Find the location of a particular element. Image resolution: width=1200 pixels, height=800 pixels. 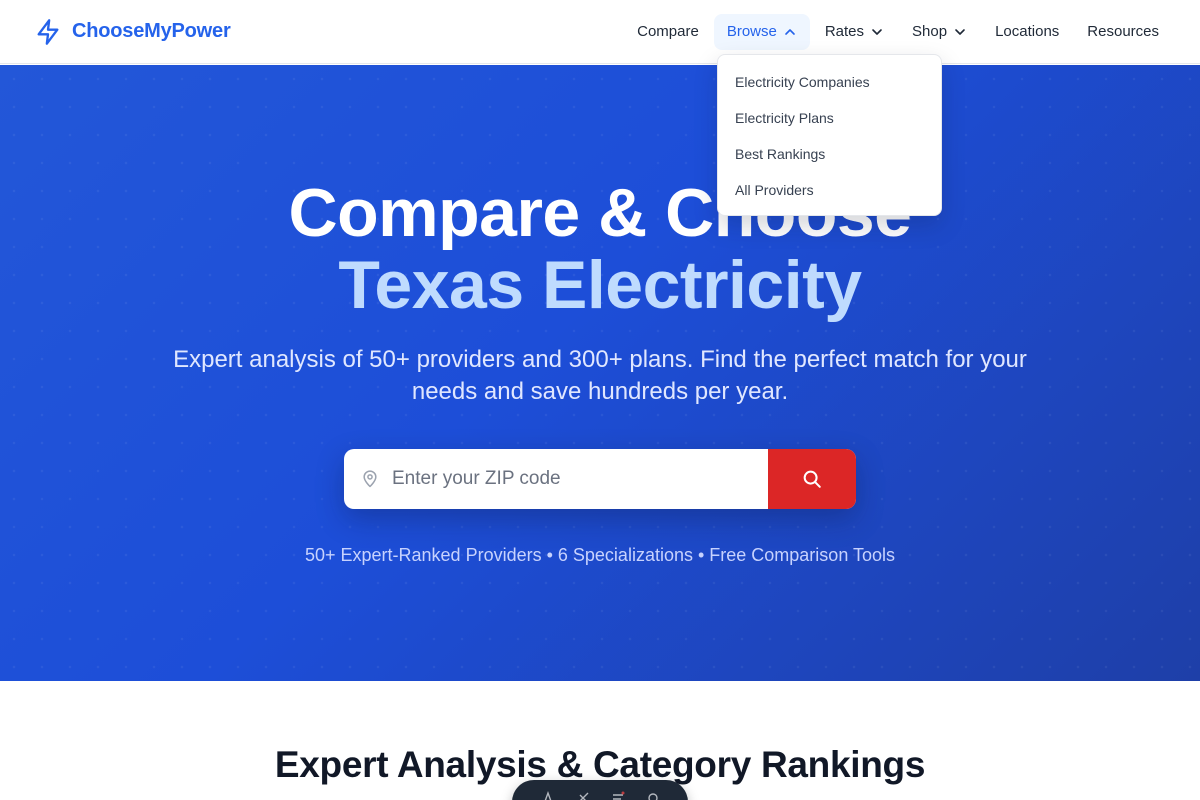

menu-item-electricity-plans: Electricity Plans is located at coordinates (829, 118).